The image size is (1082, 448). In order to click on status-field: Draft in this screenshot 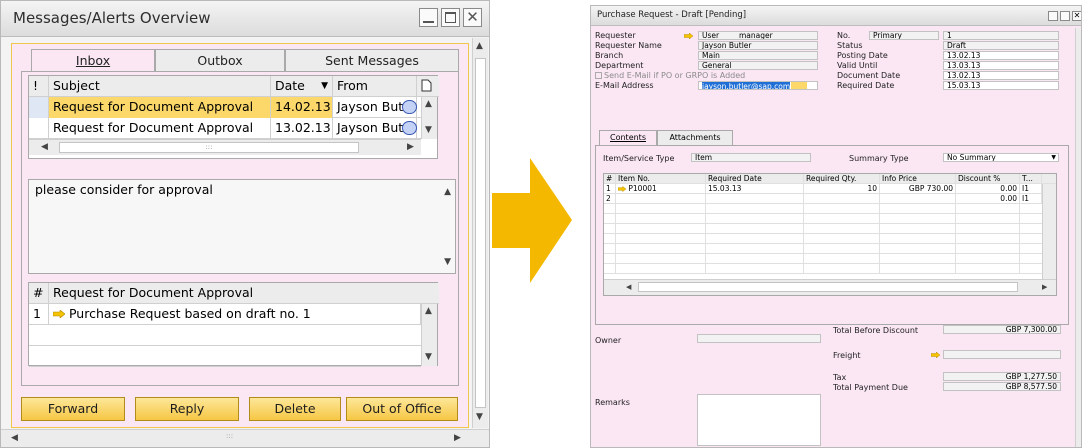, I will do `click(1001, 45)`.